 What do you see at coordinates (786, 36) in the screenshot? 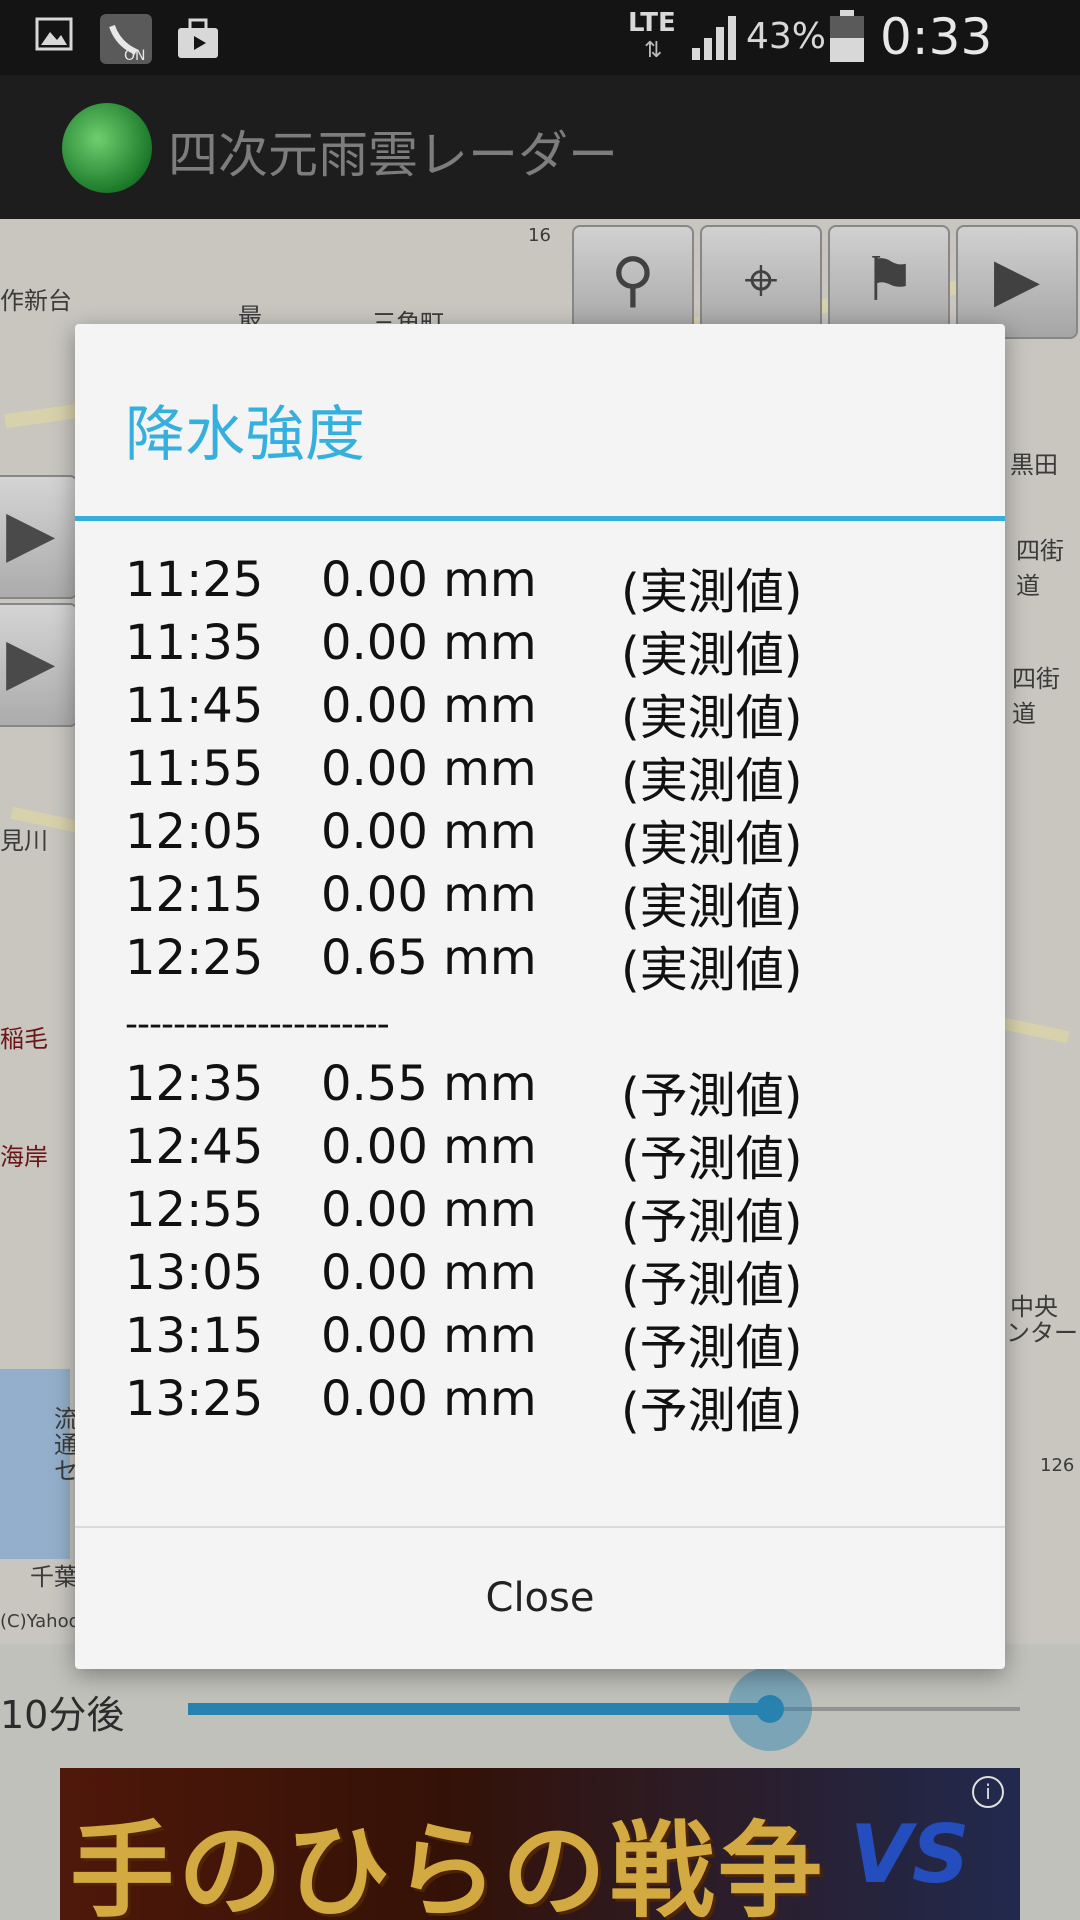
I see `battery-percent: 43%` at bounding box center [786, 36].